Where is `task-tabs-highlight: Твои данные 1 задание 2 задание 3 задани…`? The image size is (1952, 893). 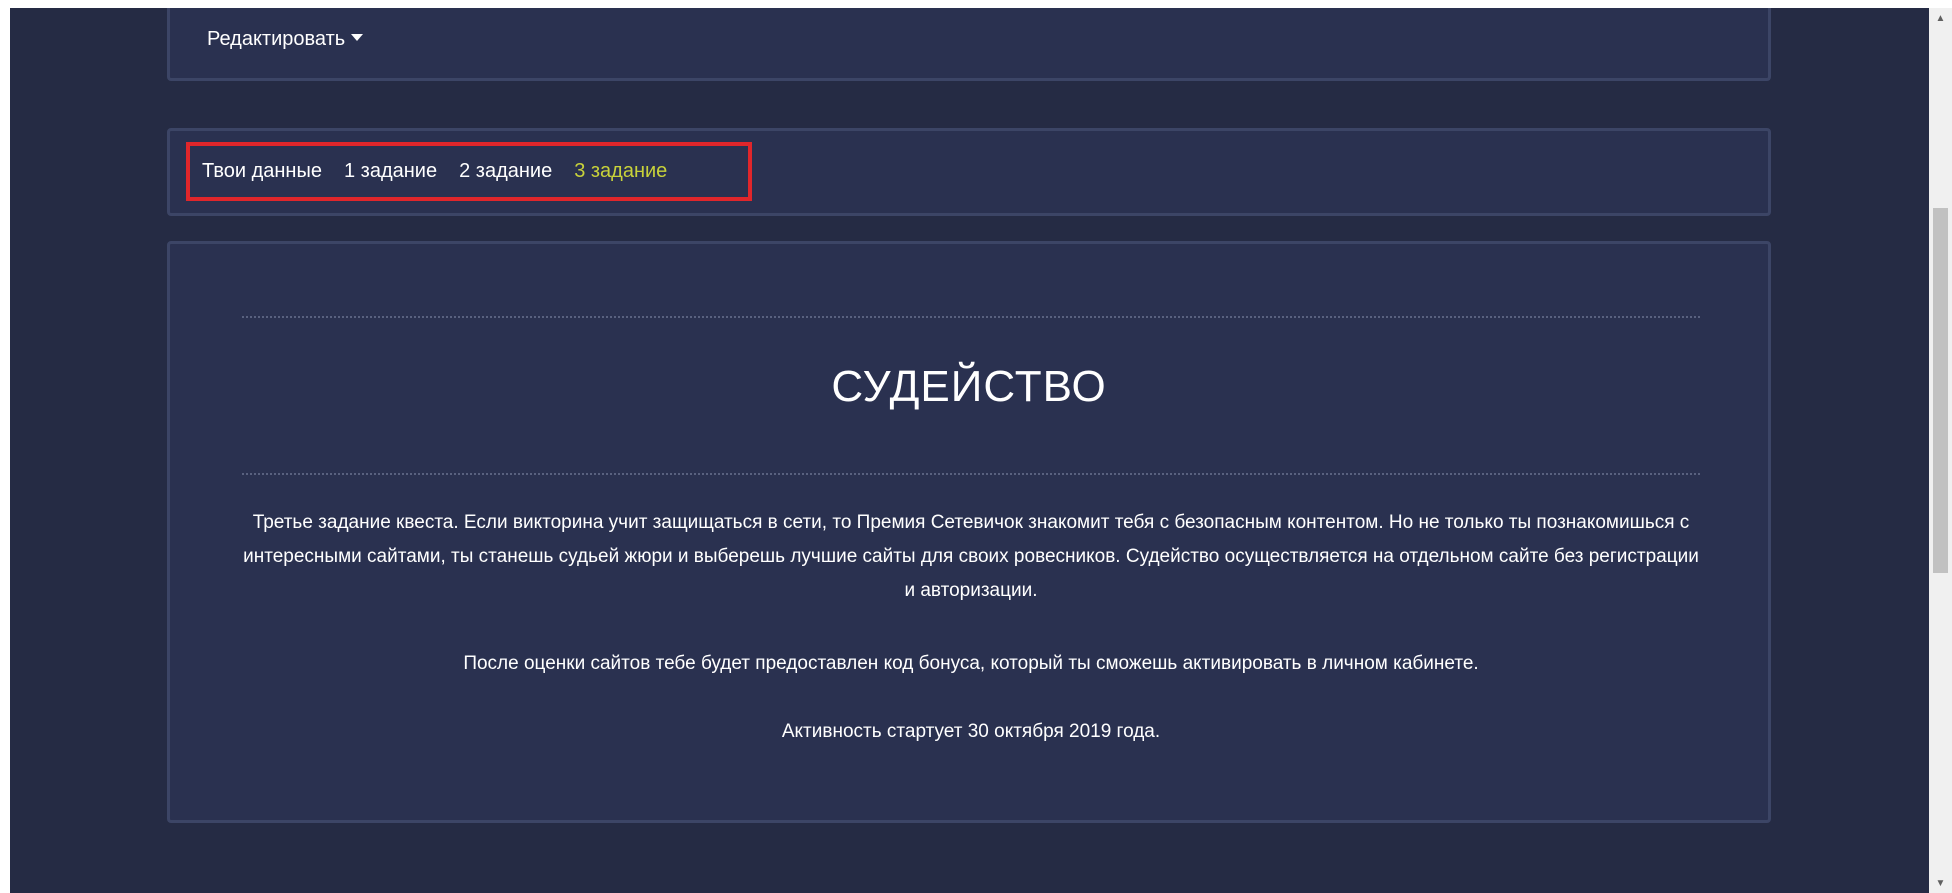
task-tabs-highlight: Твои данные 1 задание 2 задание 3 задани… is located at coordinates (469, 171).